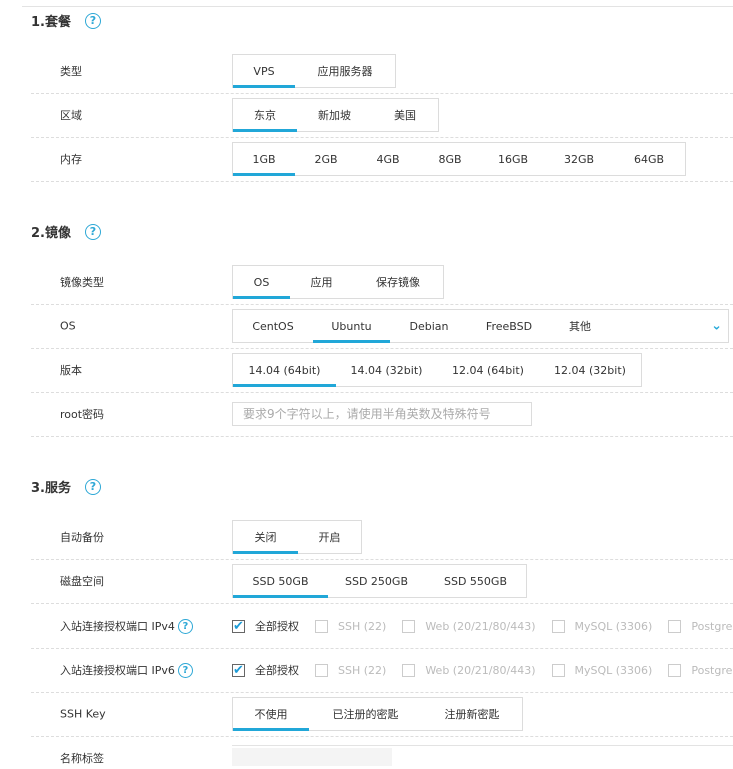 The image size is (733, 769). What do you see at coordinates (273, 326) in the screenshot?
I see `os-option-centos: CentOS` at bounding box center [273, 326].